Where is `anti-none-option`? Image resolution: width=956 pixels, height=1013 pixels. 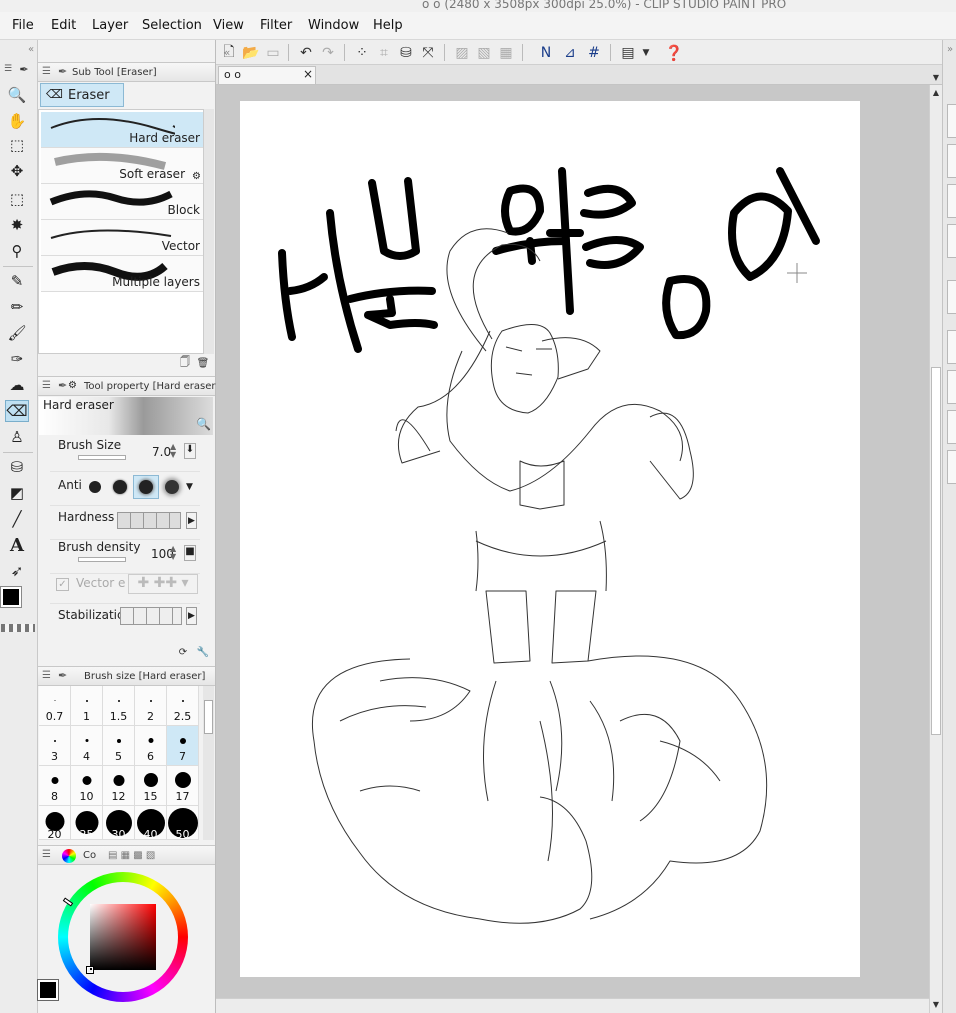
anti-none-option is located at coordinates (95, 487).